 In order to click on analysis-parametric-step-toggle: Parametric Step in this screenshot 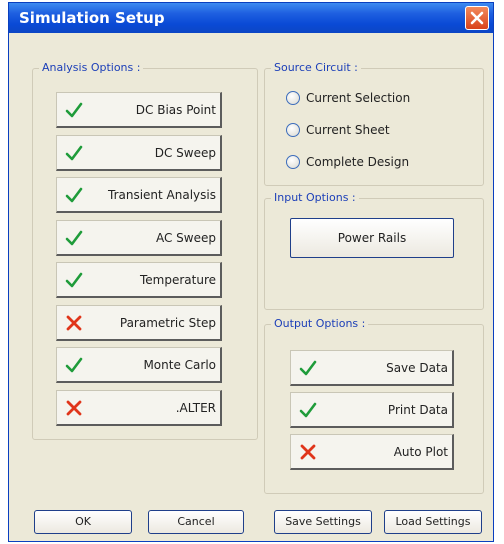, I will do `click(139, 322)`.